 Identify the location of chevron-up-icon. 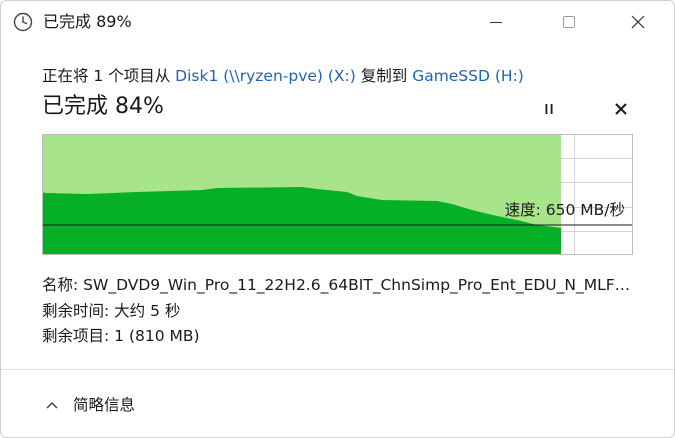
(52, 405).